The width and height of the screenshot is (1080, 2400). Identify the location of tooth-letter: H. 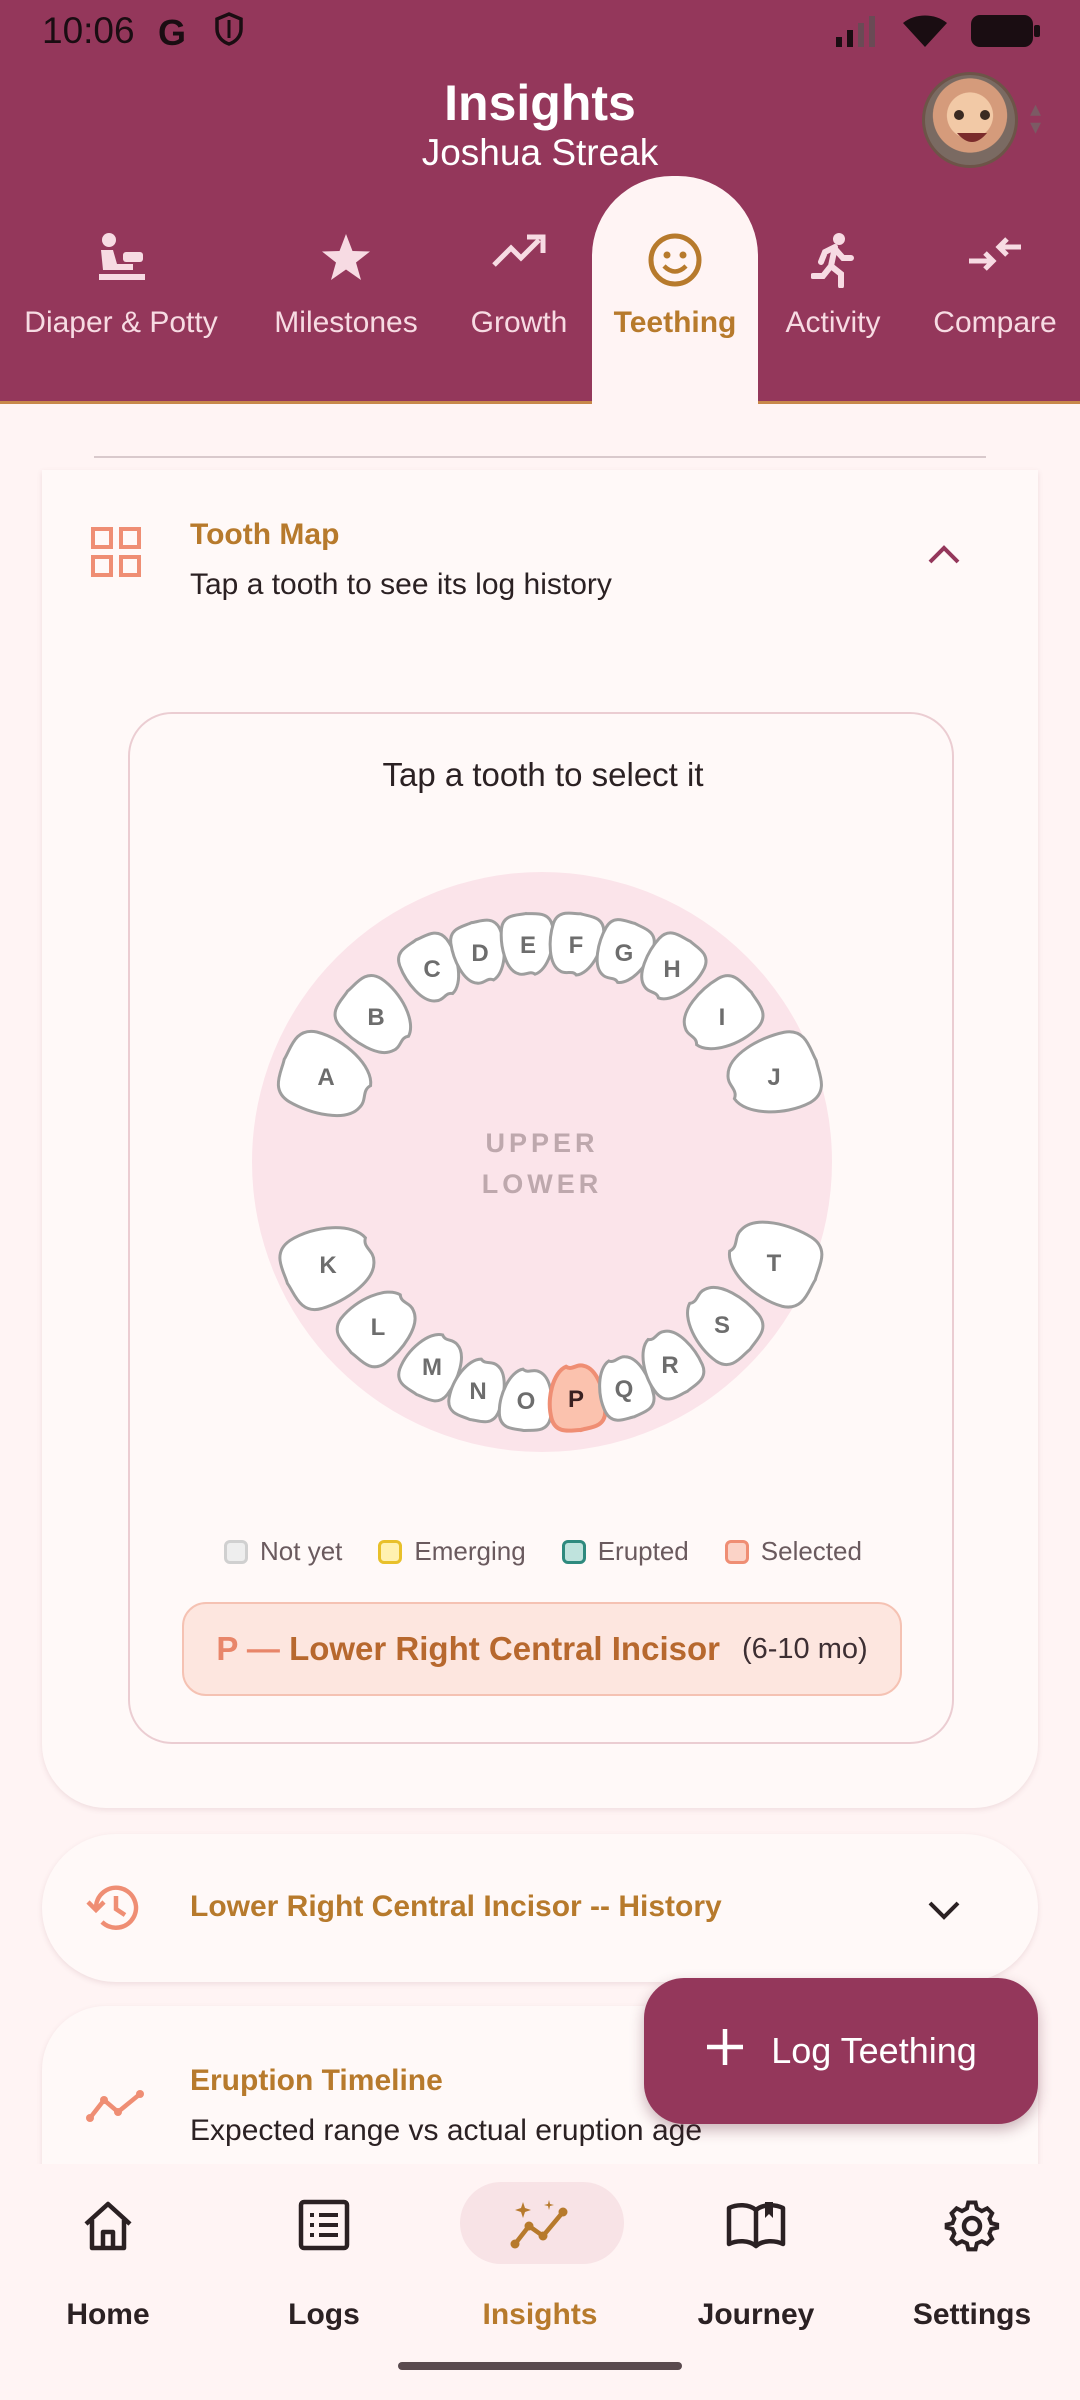
(671, 969).